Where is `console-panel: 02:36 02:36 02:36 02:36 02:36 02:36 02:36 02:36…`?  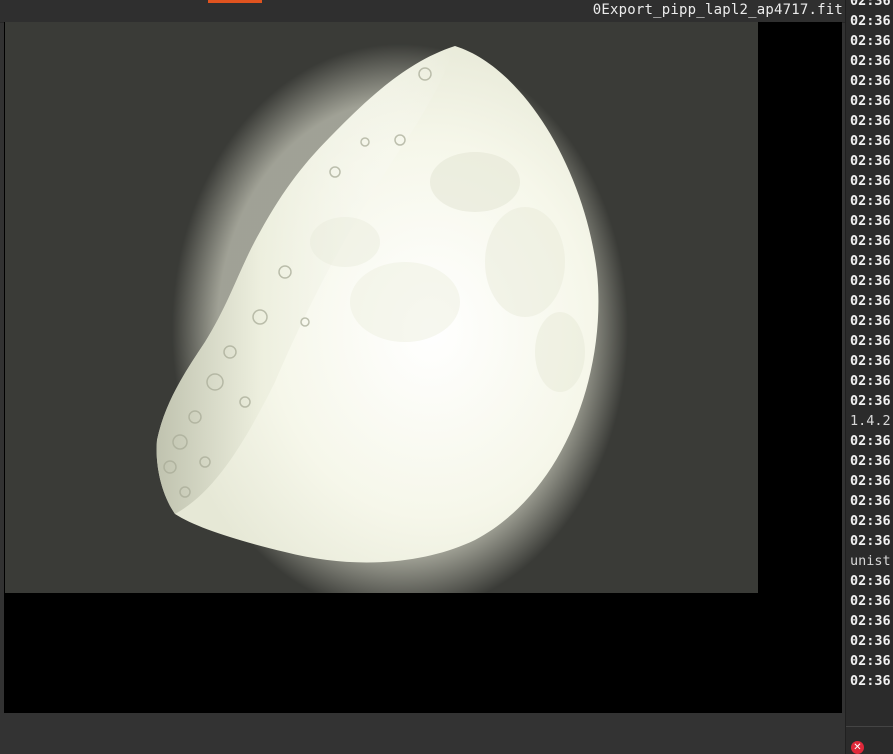
console-panel: 02:36 02:36 02:36 02:36 02:36 02:36 02:36 02:36… is located at coordinates (869, 377).